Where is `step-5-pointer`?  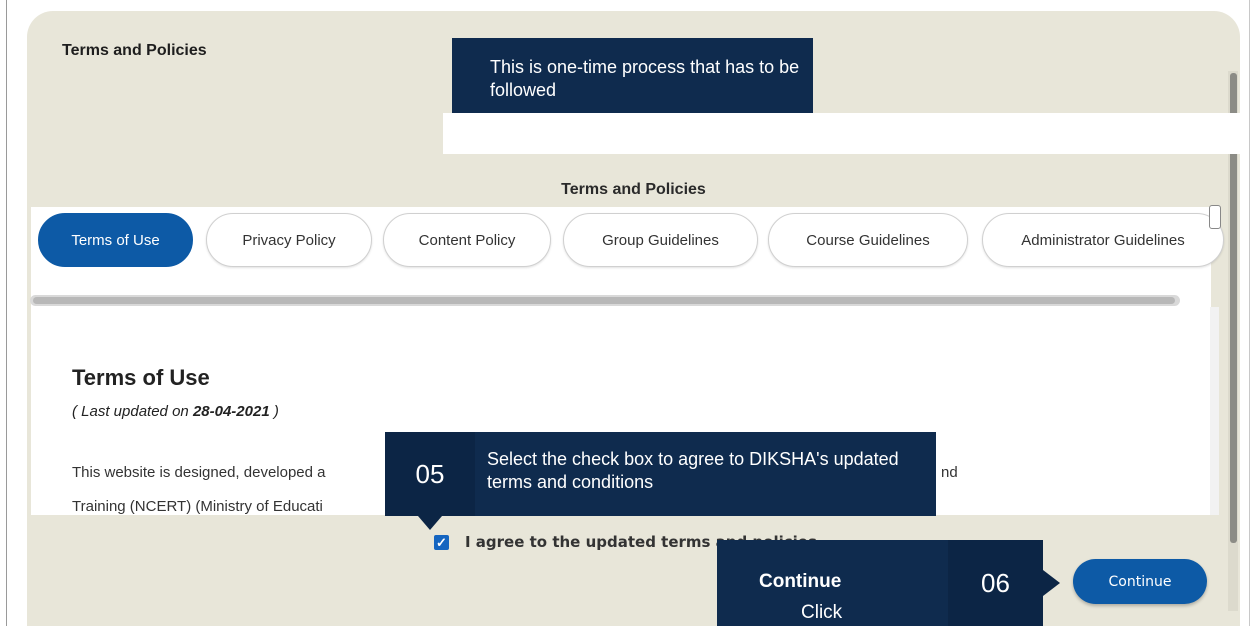
step-5-pointer is located at coordinates (430, 523).